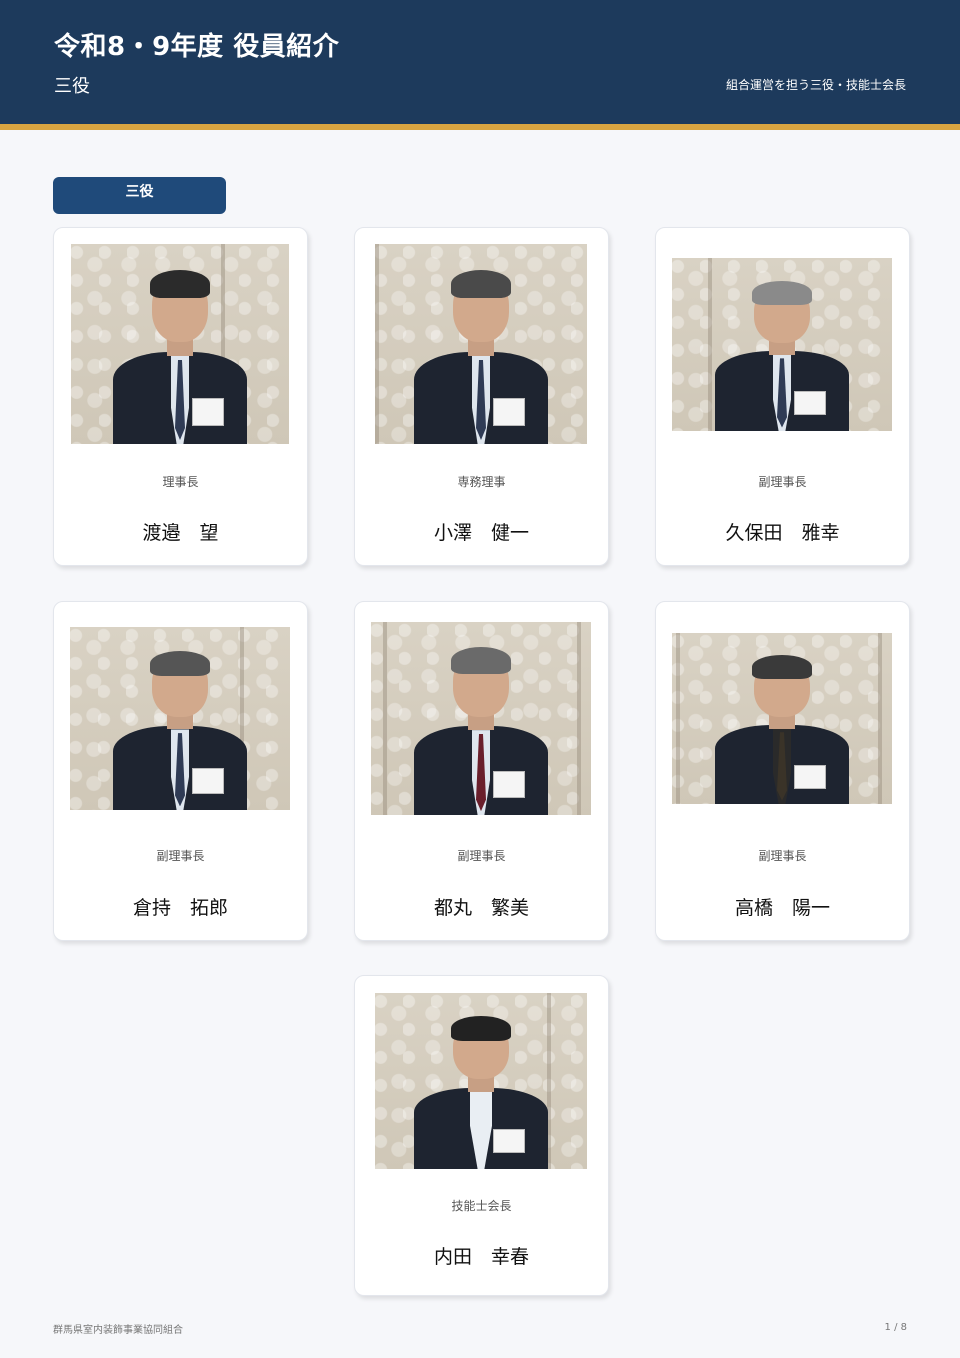 The width and height of the screenshot is (960, 1358). What do you see at coordinates (481, 482) in the screenshot?
I see `member-role: 専務理事` at bounding box center [481, 482].